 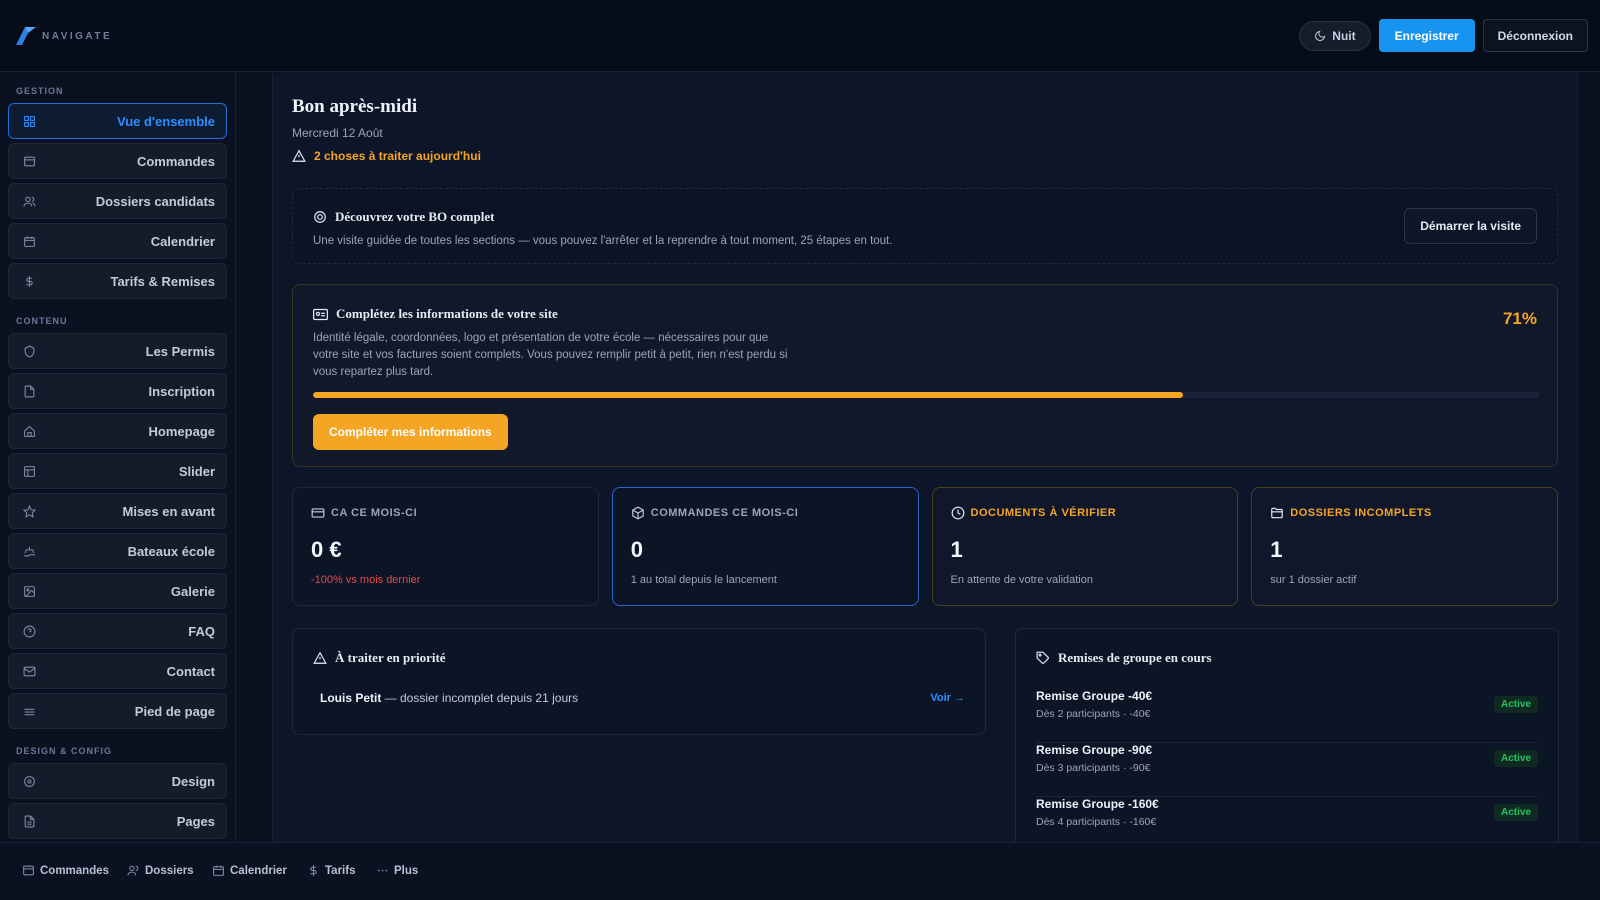 I want to click on sidebar-item-label: Galerie, so click(x=192, y=591).